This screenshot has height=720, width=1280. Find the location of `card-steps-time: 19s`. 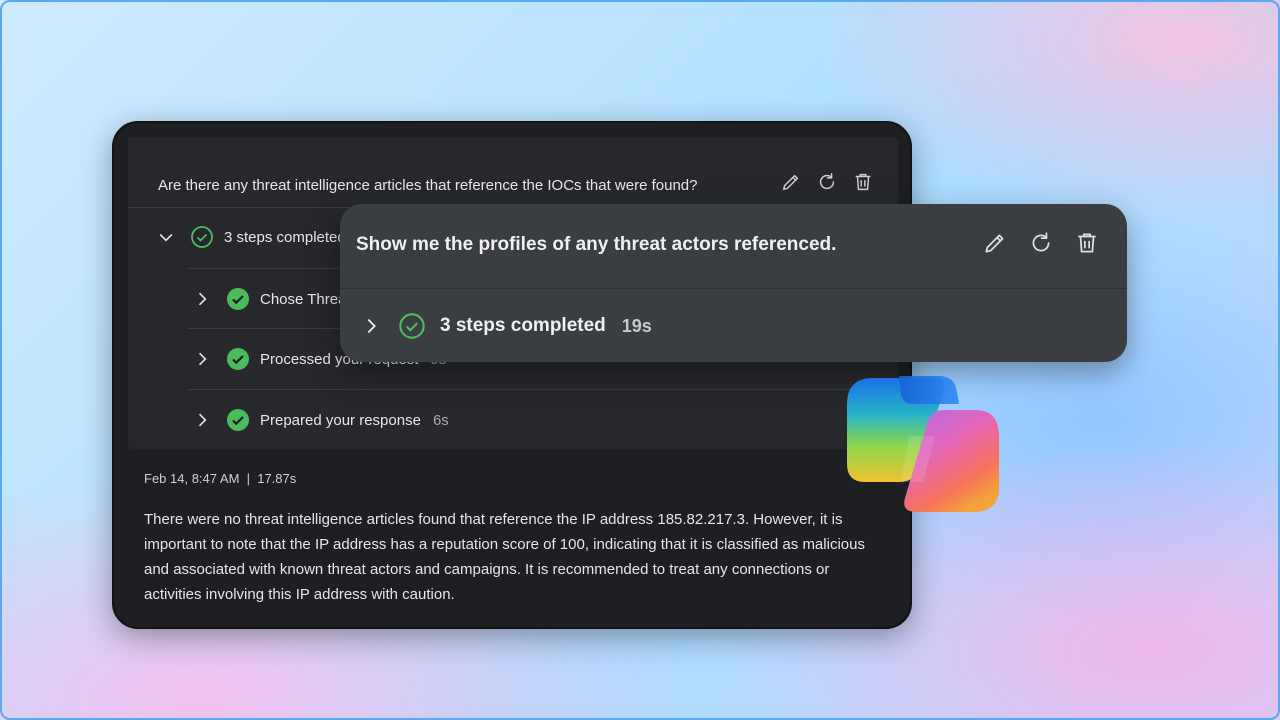

card-steps-time: 19s is located at coordinates (636, 325).